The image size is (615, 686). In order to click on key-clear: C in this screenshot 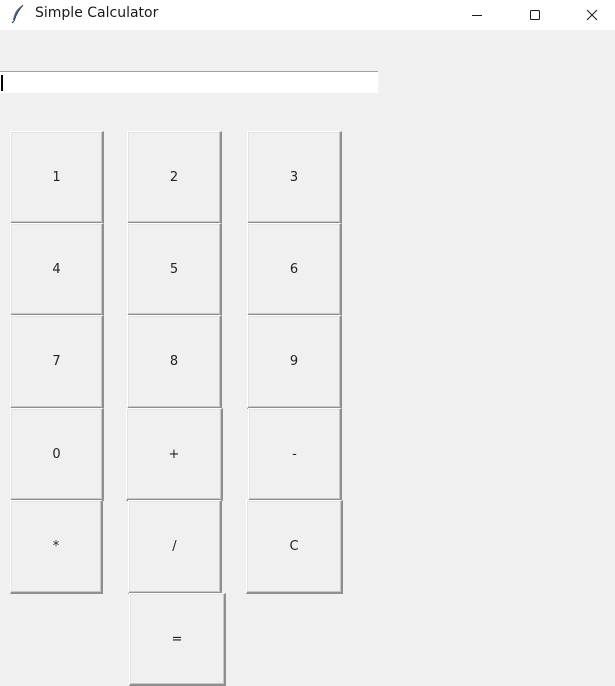, I will do `click(294, 547)`.